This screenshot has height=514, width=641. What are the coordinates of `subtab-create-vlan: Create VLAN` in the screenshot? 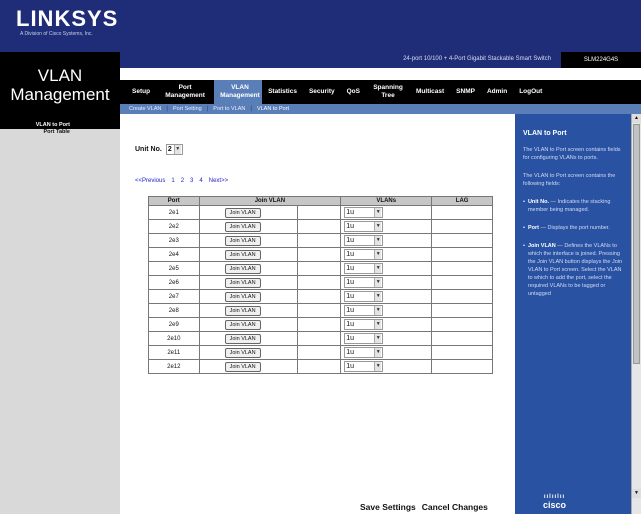 It's located at (145, 109).